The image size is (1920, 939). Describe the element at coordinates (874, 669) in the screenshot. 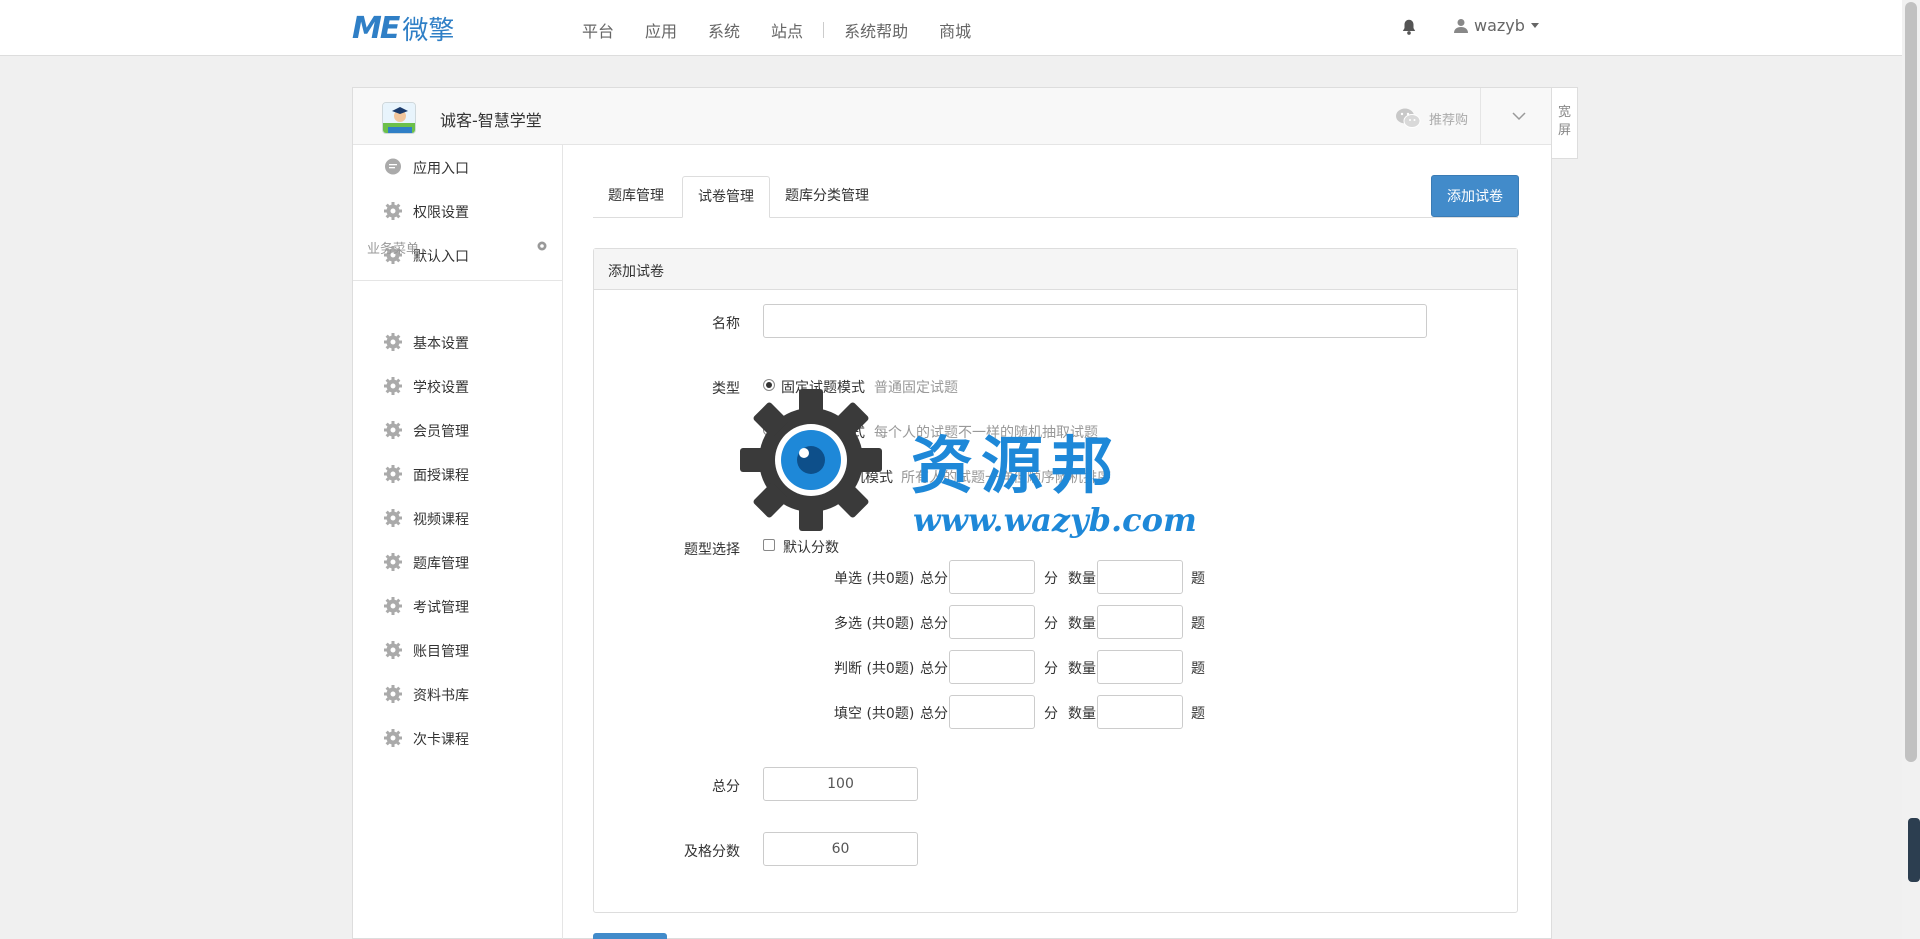

I see `qtype-name: 判断 (共0题)` at that location.